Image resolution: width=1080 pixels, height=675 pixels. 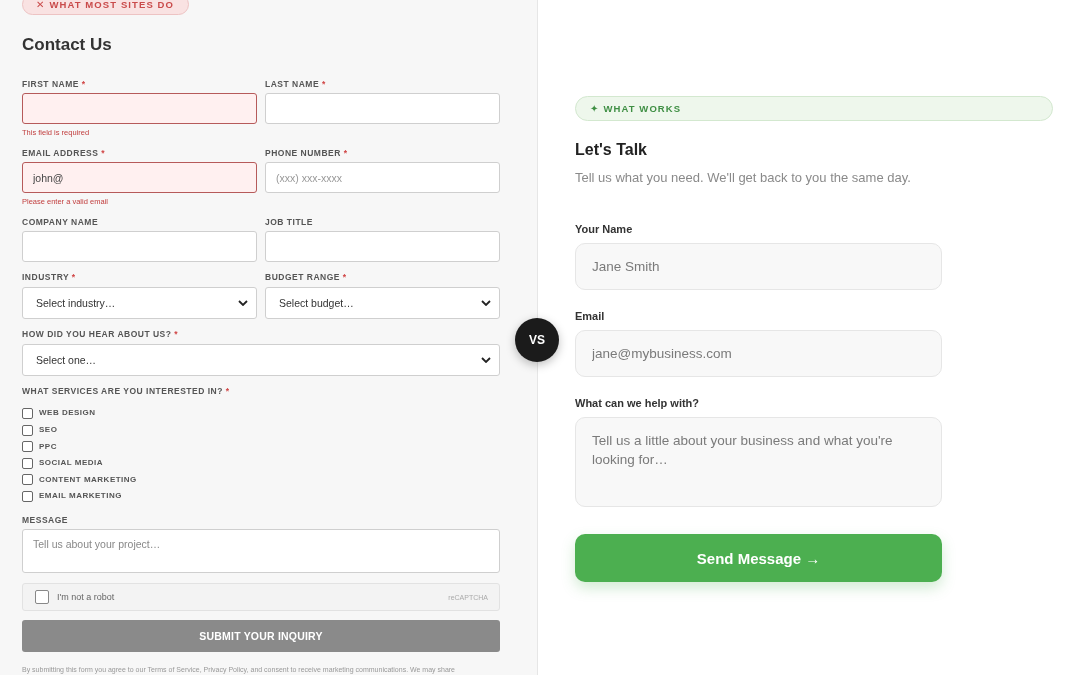 What do you see at coordinates (48, 446) in the screenshot?
I see `checkbox-label: PPC` at bounding box center [48, 446].